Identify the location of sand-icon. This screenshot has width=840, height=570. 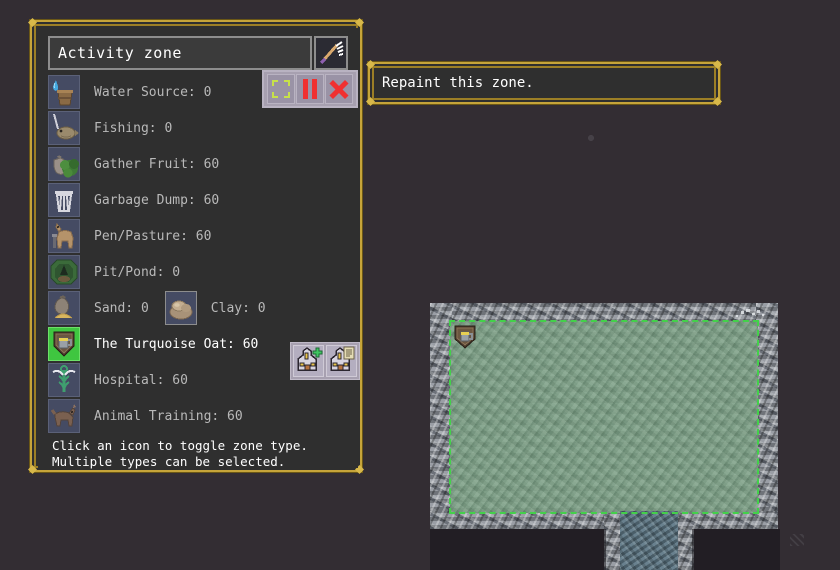
(64, 308).